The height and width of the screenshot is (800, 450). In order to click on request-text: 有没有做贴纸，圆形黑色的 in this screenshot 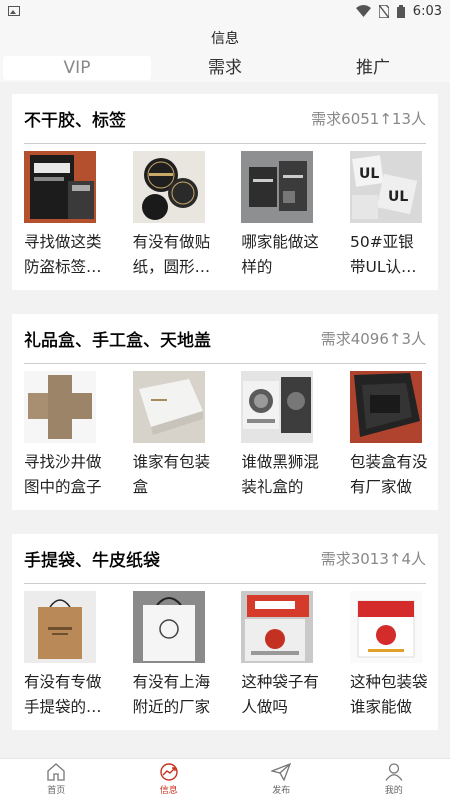, I will do `click(171, 254)`.